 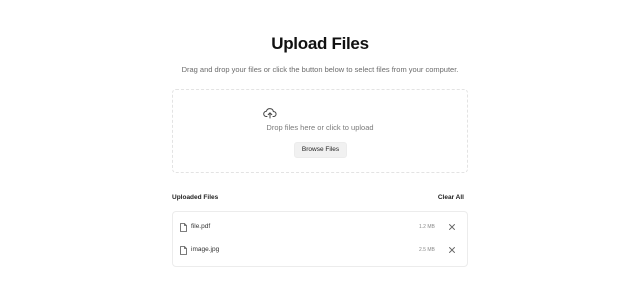 I want to click on clear-all-button: Clear All, so click(x=451, y=197).